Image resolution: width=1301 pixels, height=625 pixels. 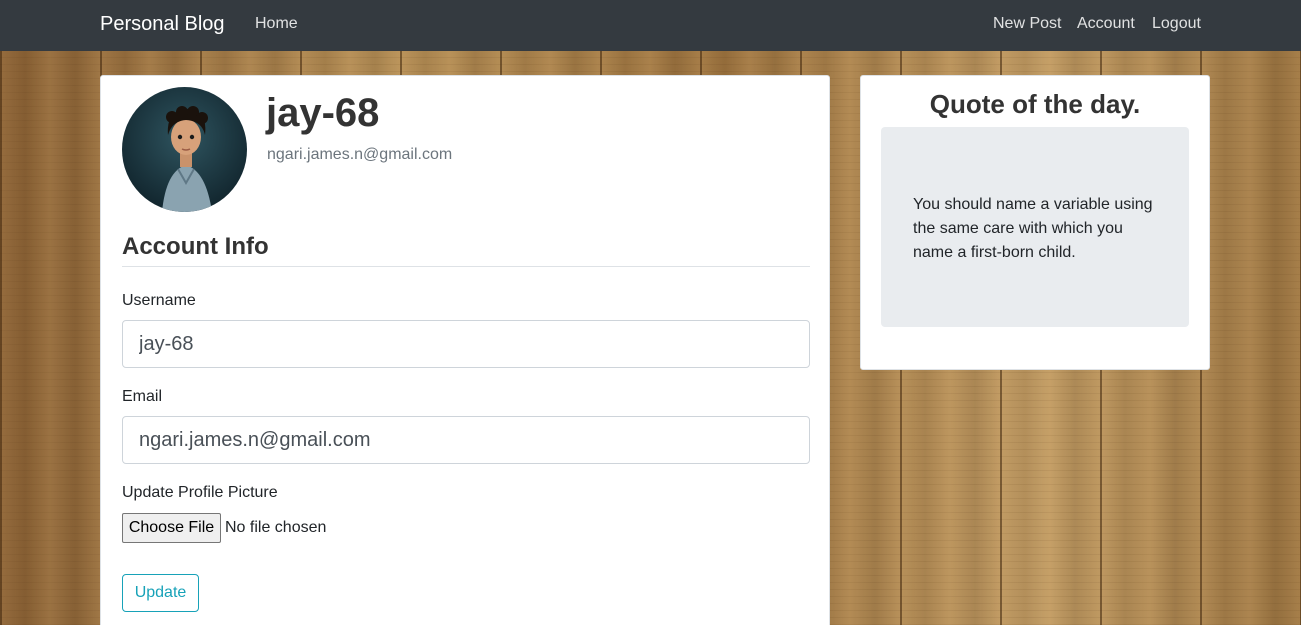 What do you see at coordinates (142, 396) in the screenshot?
I see `email-label: Email` at bounding box center [142, 396].